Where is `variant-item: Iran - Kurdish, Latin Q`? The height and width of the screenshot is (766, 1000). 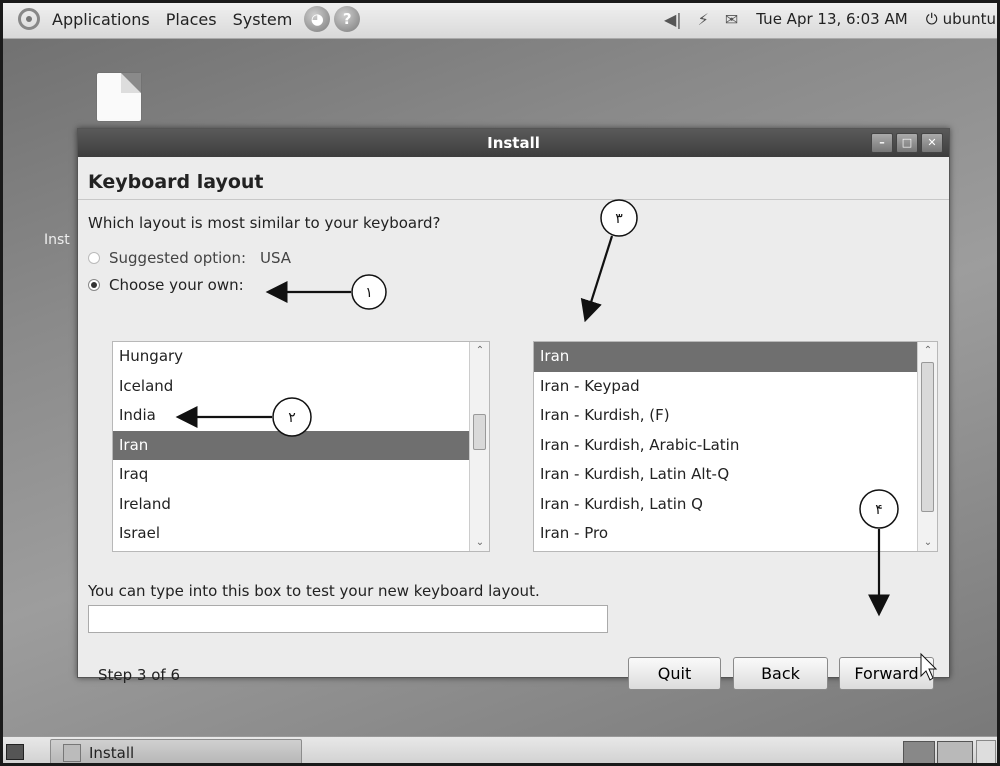
variant-item: Iran - Kurdish, Latin Q is located at coordinates (726, 505).